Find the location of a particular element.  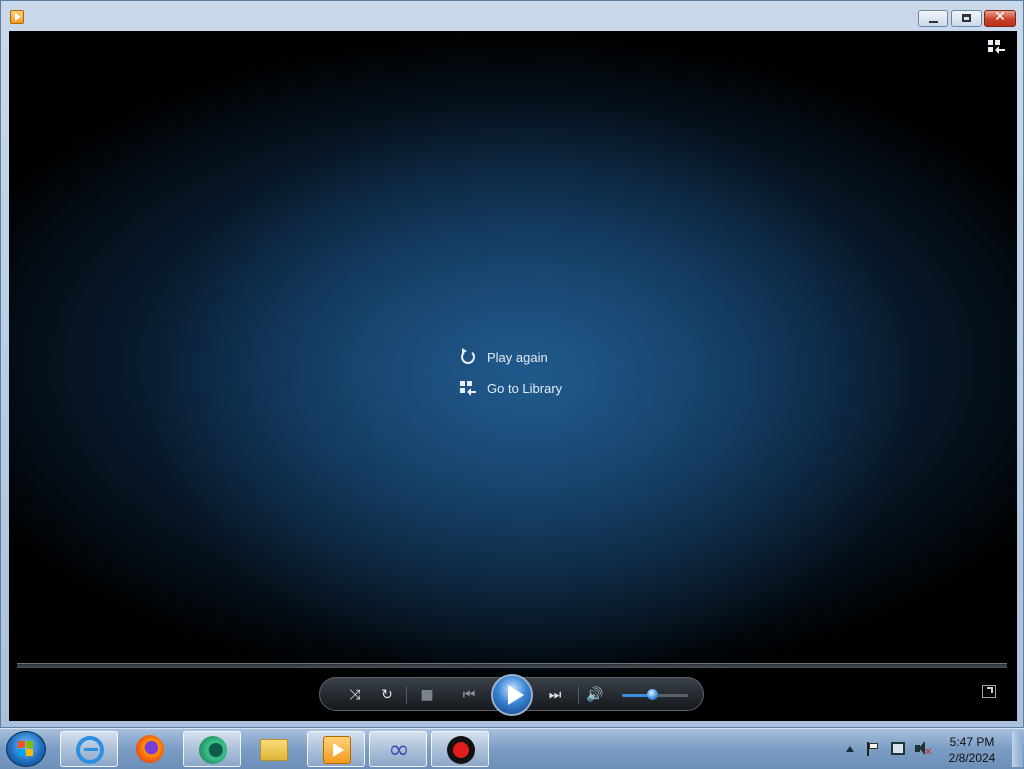

internet-explorer-icon is located at coordinates (90, 750).